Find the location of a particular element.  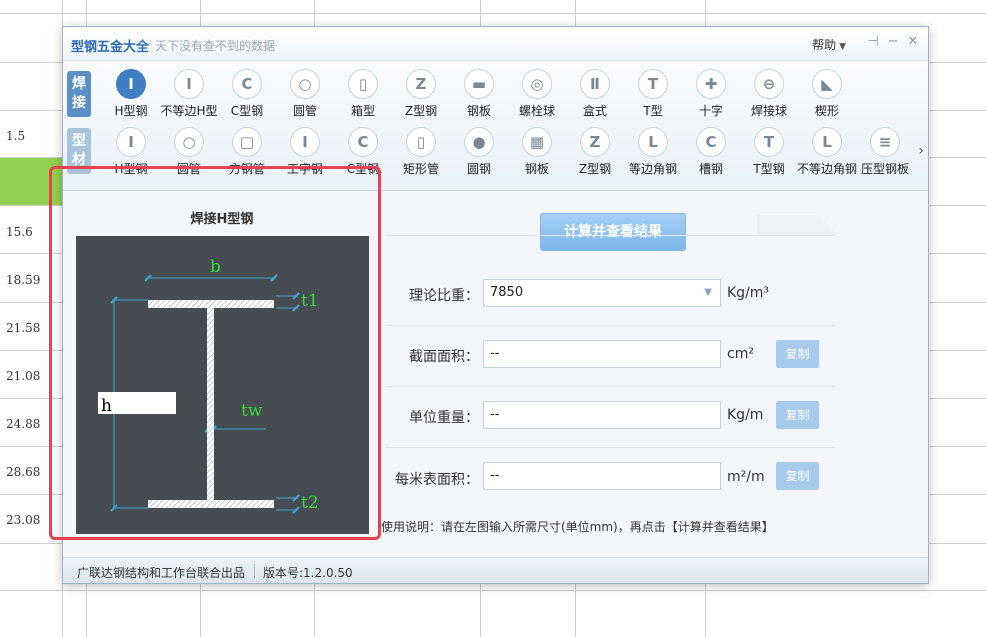

tool-label: 楔形 is located at coordinates (826, 111).